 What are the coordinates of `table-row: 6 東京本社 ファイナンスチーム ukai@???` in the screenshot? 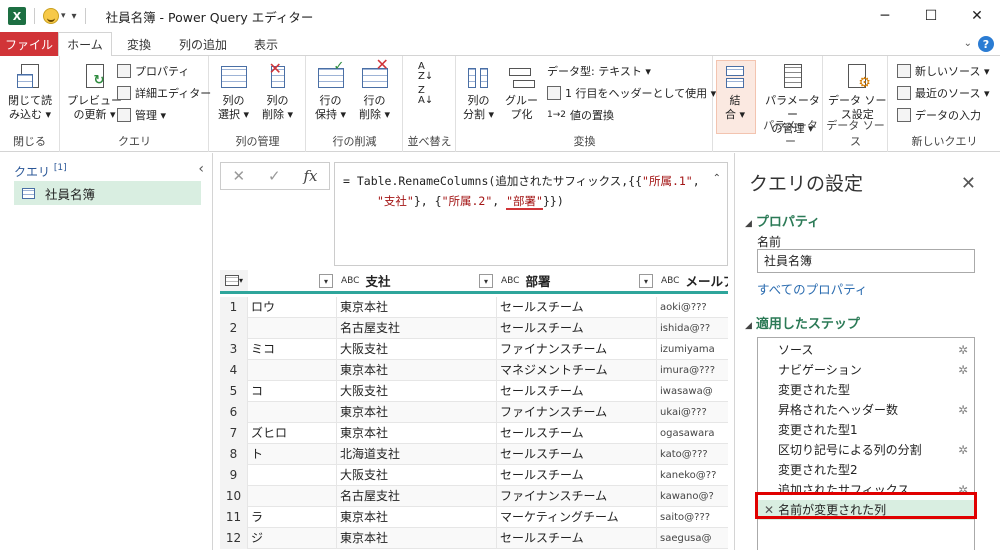 It's located at (474, 412).